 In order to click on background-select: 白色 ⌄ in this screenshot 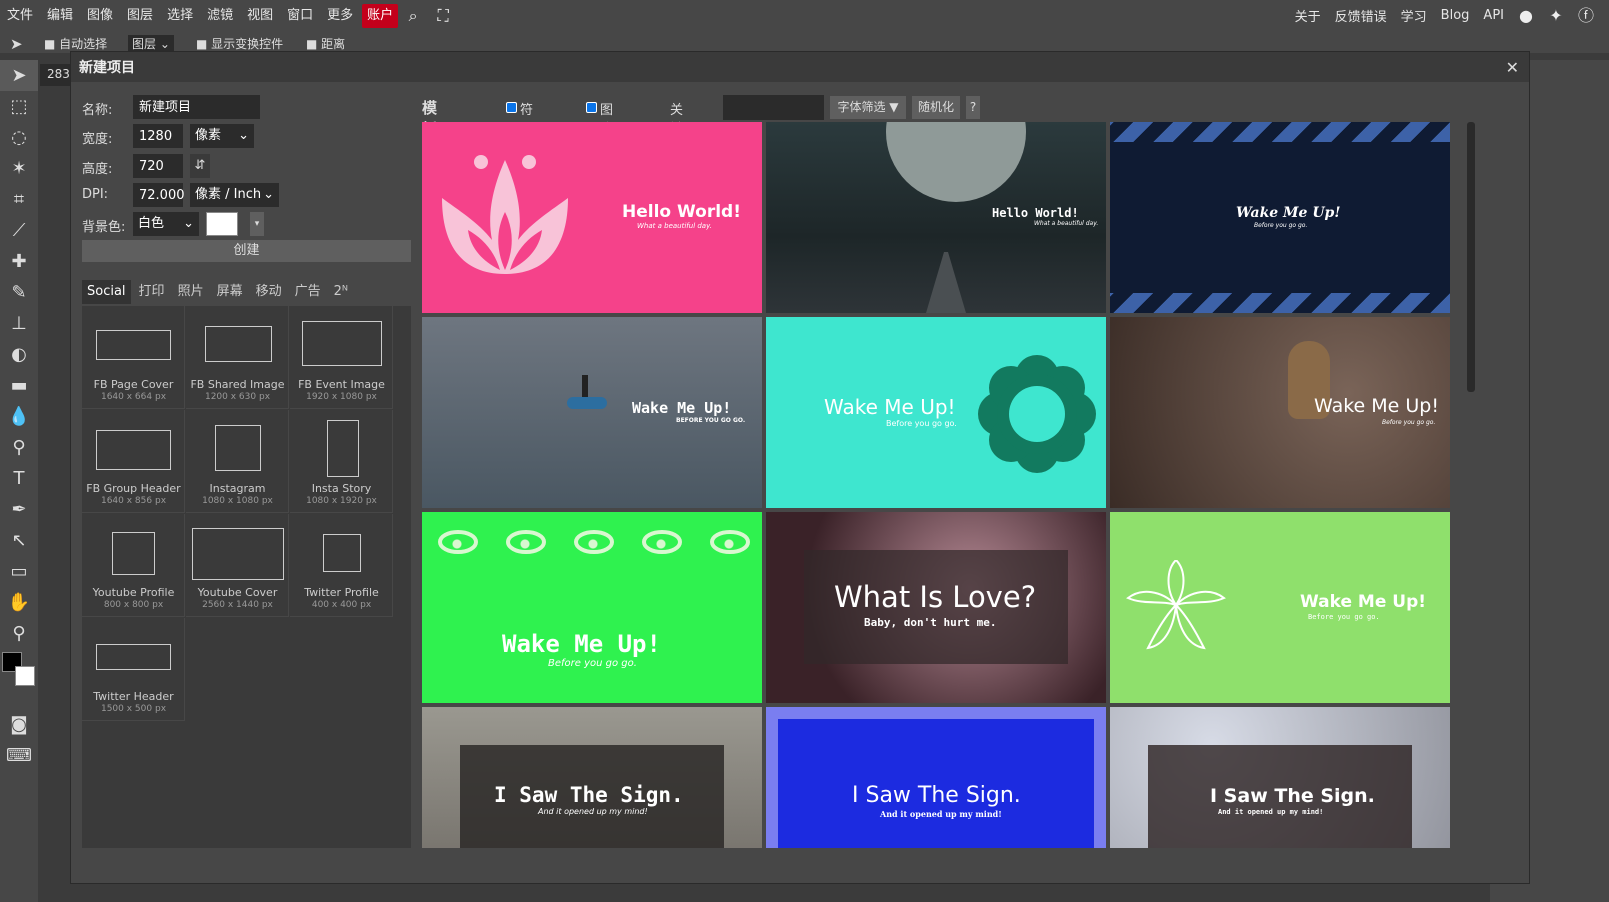, I will do `click(166, 224)`.